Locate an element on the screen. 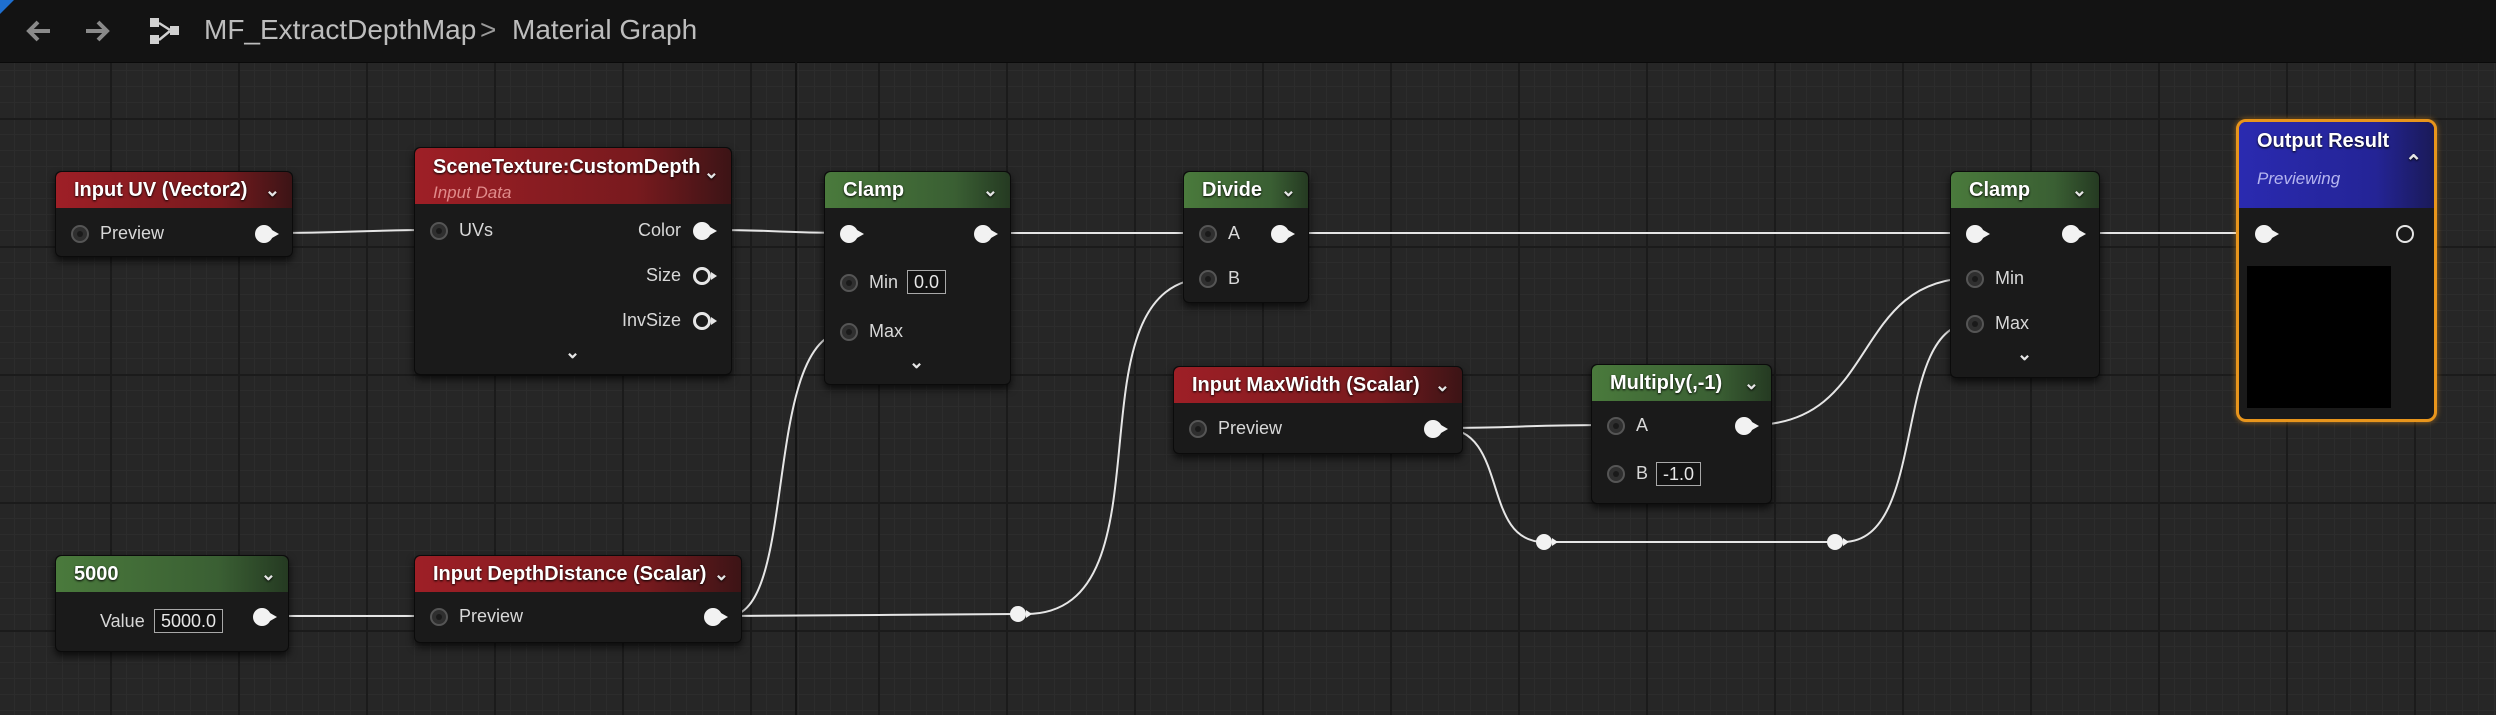 Image resolution: width=2496 pixels, height=715 pixels. node-header: Input UV (Vector2) ⌄ is located at coordinates (174, 190).